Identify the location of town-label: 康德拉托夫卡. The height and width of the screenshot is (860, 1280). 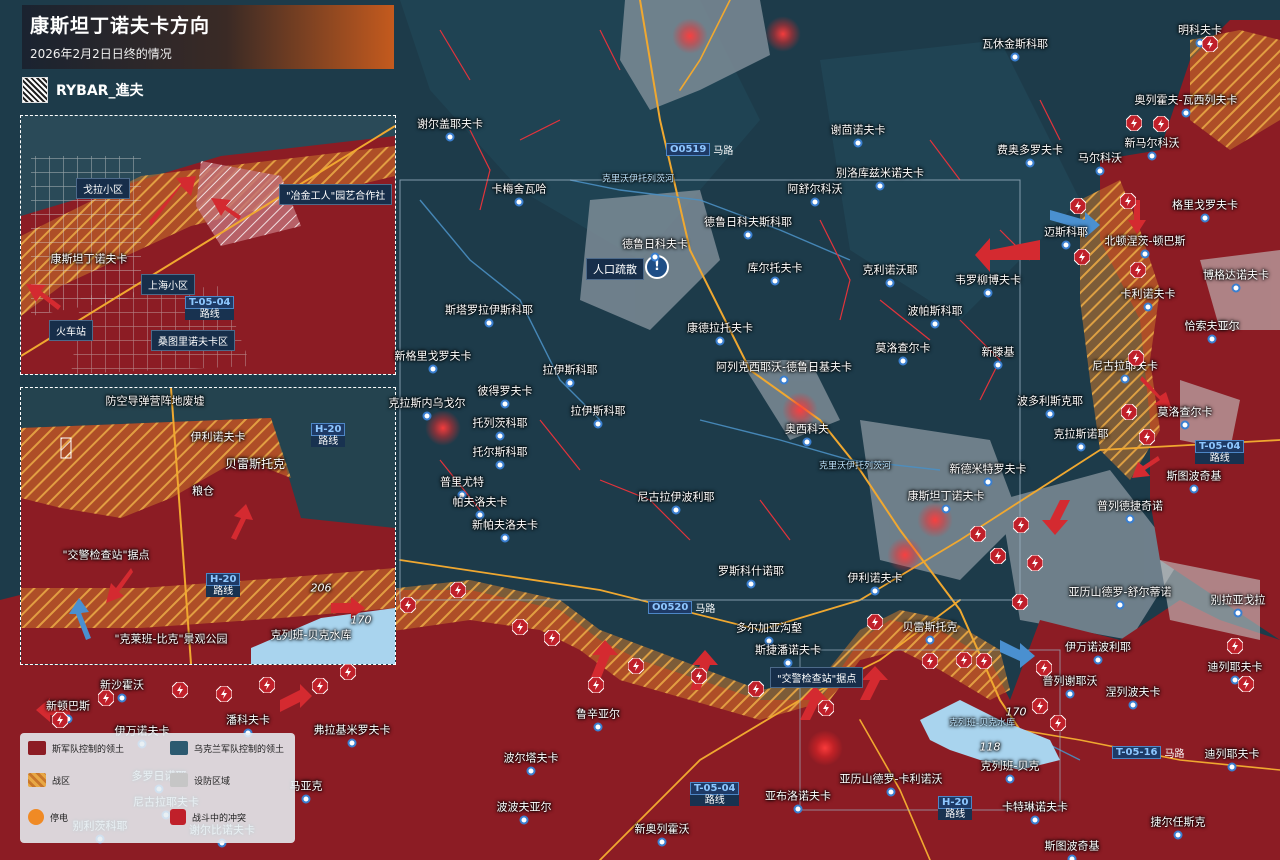
(720, 328).